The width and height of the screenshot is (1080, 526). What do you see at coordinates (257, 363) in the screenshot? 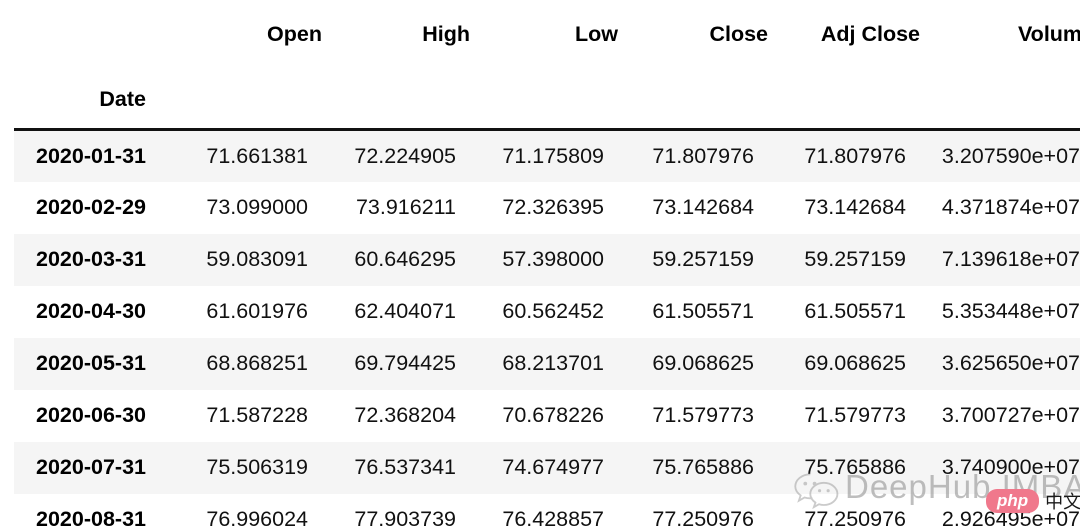
I see `cell-open: 68.868251` at bounding box center [257, 363].